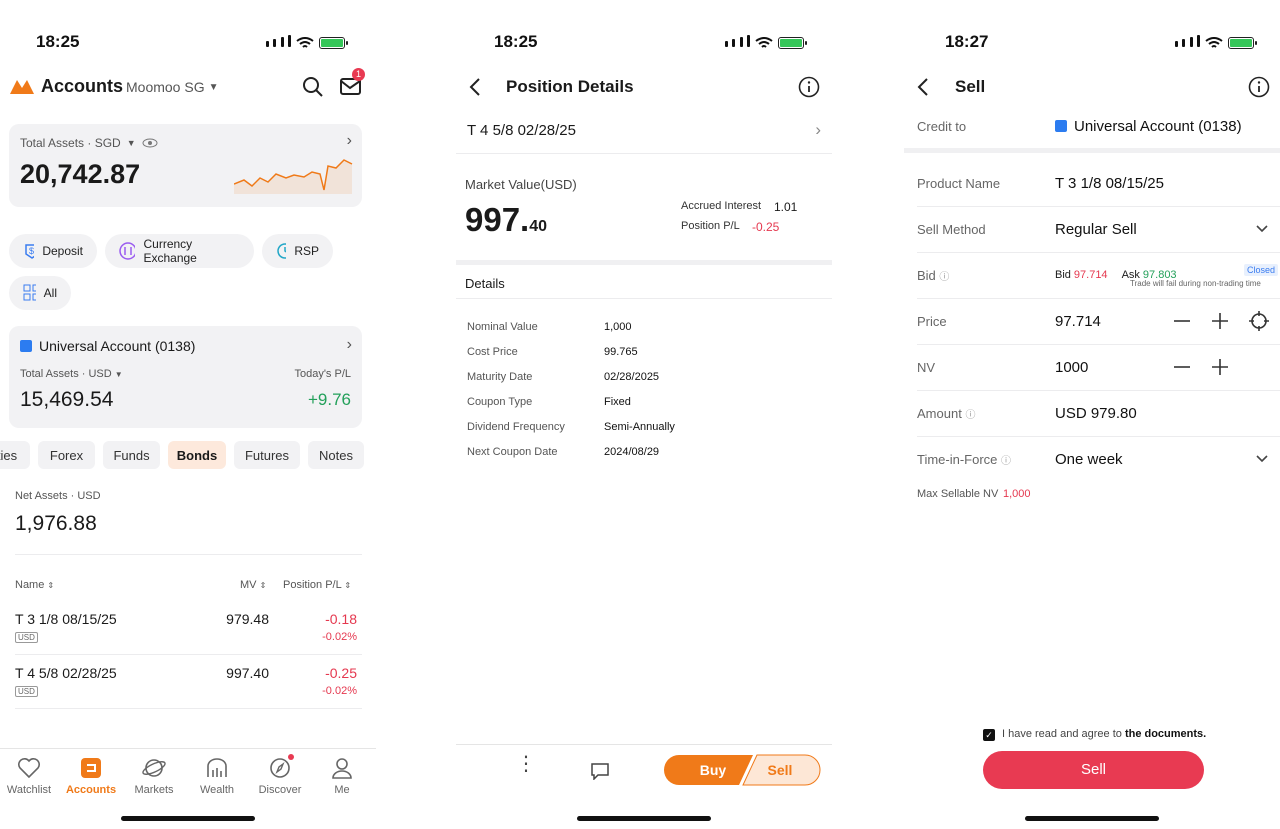  What do you see at coordinates (967, 41) in the screenshot?
I see `status-time: 18:27` at bounding box center [967, 41].